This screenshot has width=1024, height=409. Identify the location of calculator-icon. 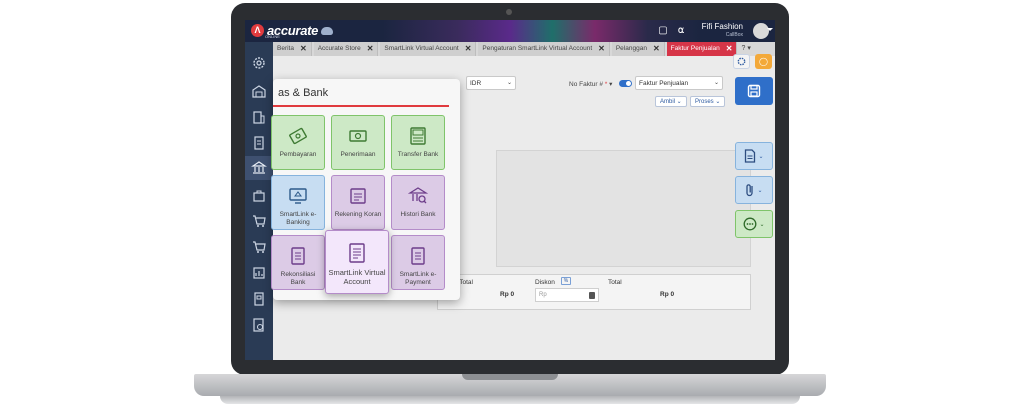
(592, 295).